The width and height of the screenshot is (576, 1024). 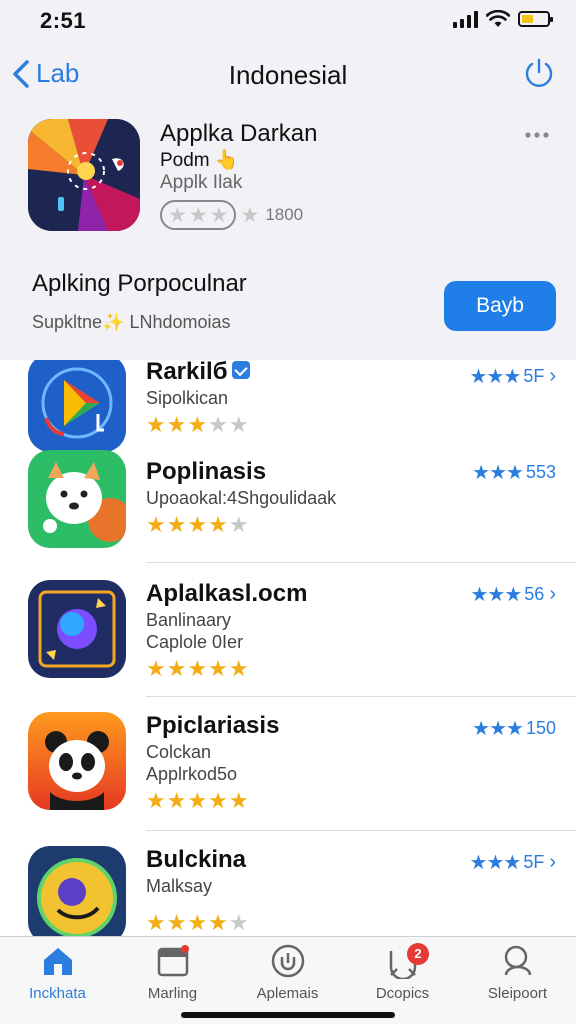 What do you see at coordinates (284, 214) in the screenshot?
I see `featured-rating-count: 1800` at bounding box center [284, 214].